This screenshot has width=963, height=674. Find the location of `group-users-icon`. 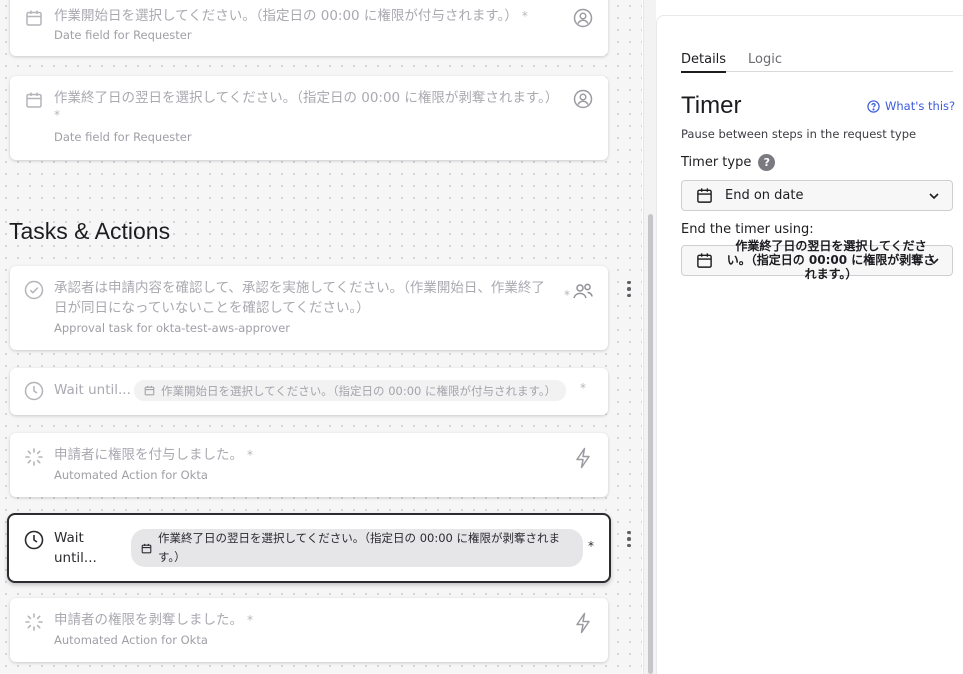

group-users-icon is located at coordinates (583, 291).